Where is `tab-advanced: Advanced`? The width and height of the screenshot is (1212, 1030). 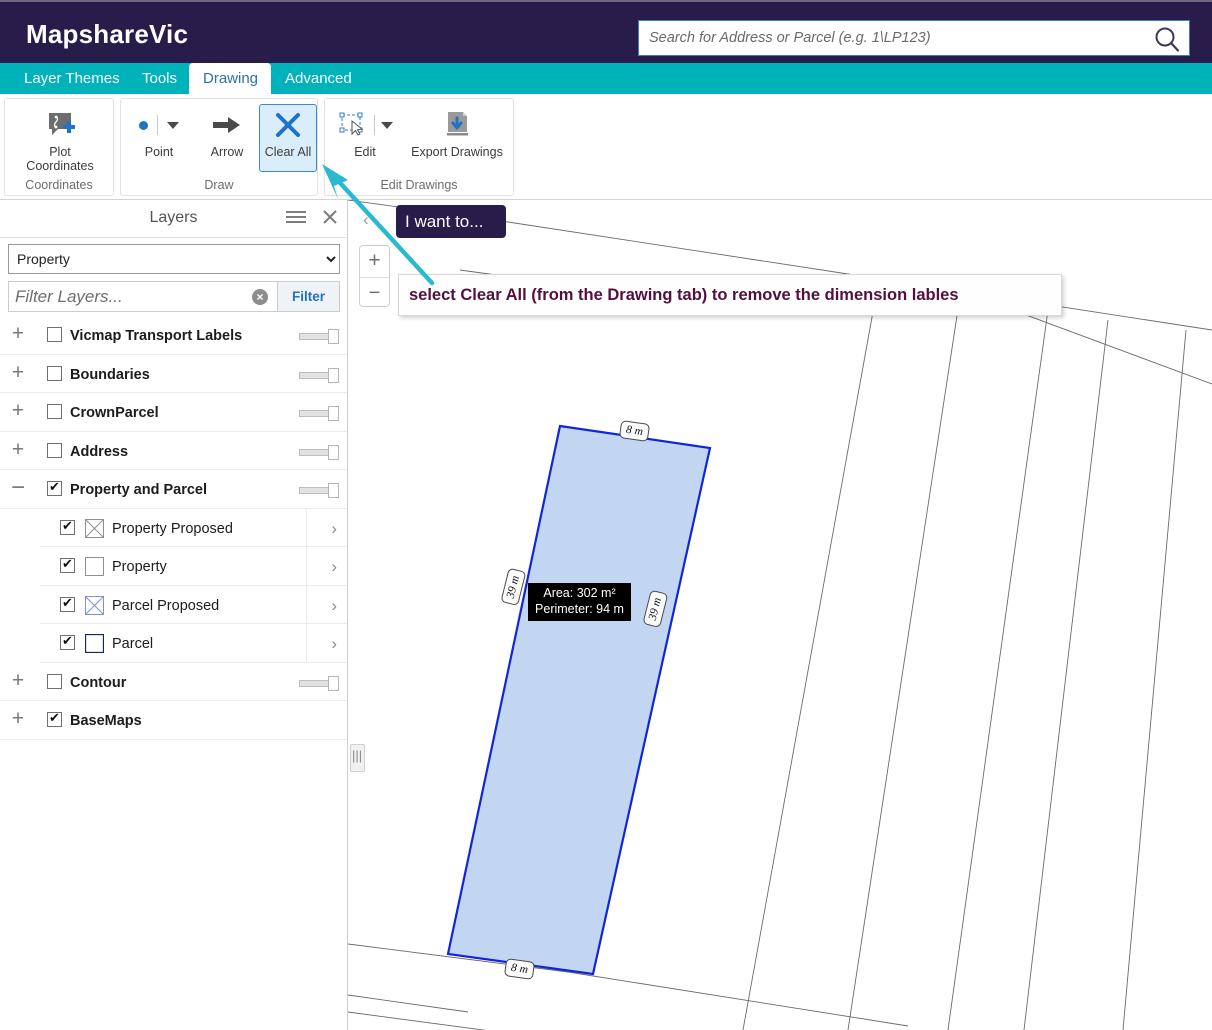 tab-advanced: Advanced is located at coordinates (318, 78).